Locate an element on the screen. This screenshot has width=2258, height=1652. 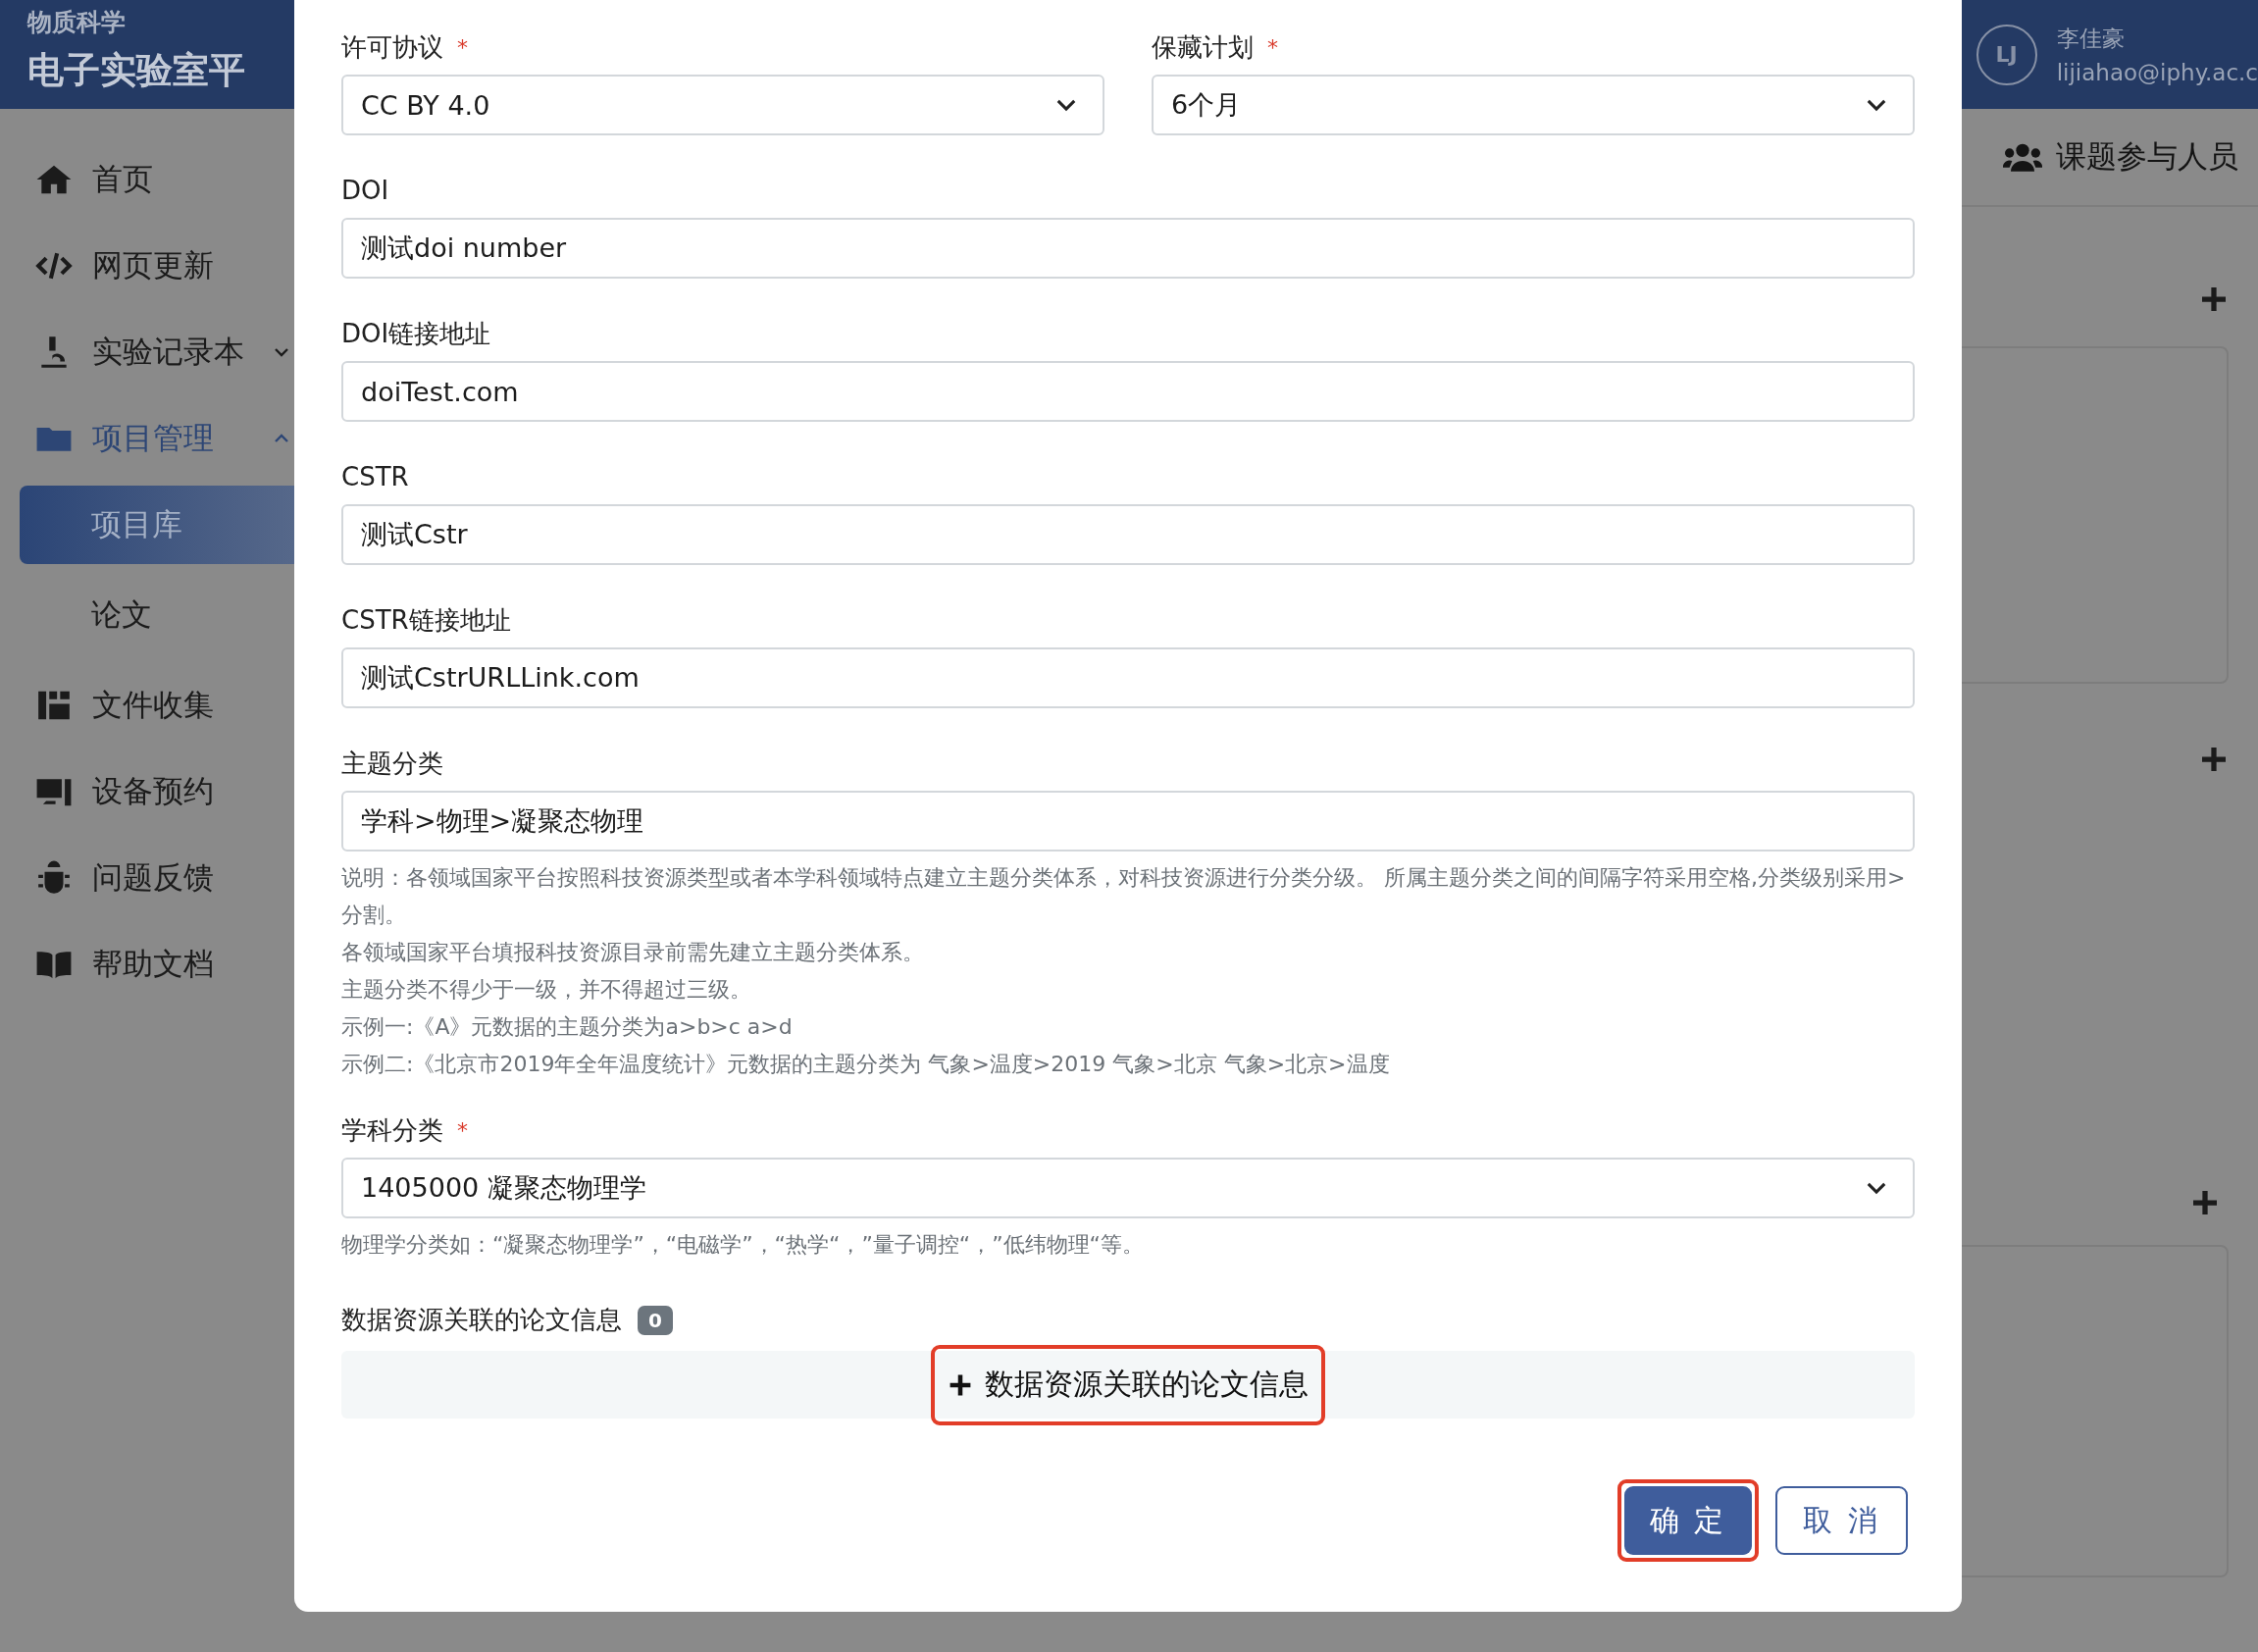
select-field: CC BY 4.0 is located at coordinates (722, 105).